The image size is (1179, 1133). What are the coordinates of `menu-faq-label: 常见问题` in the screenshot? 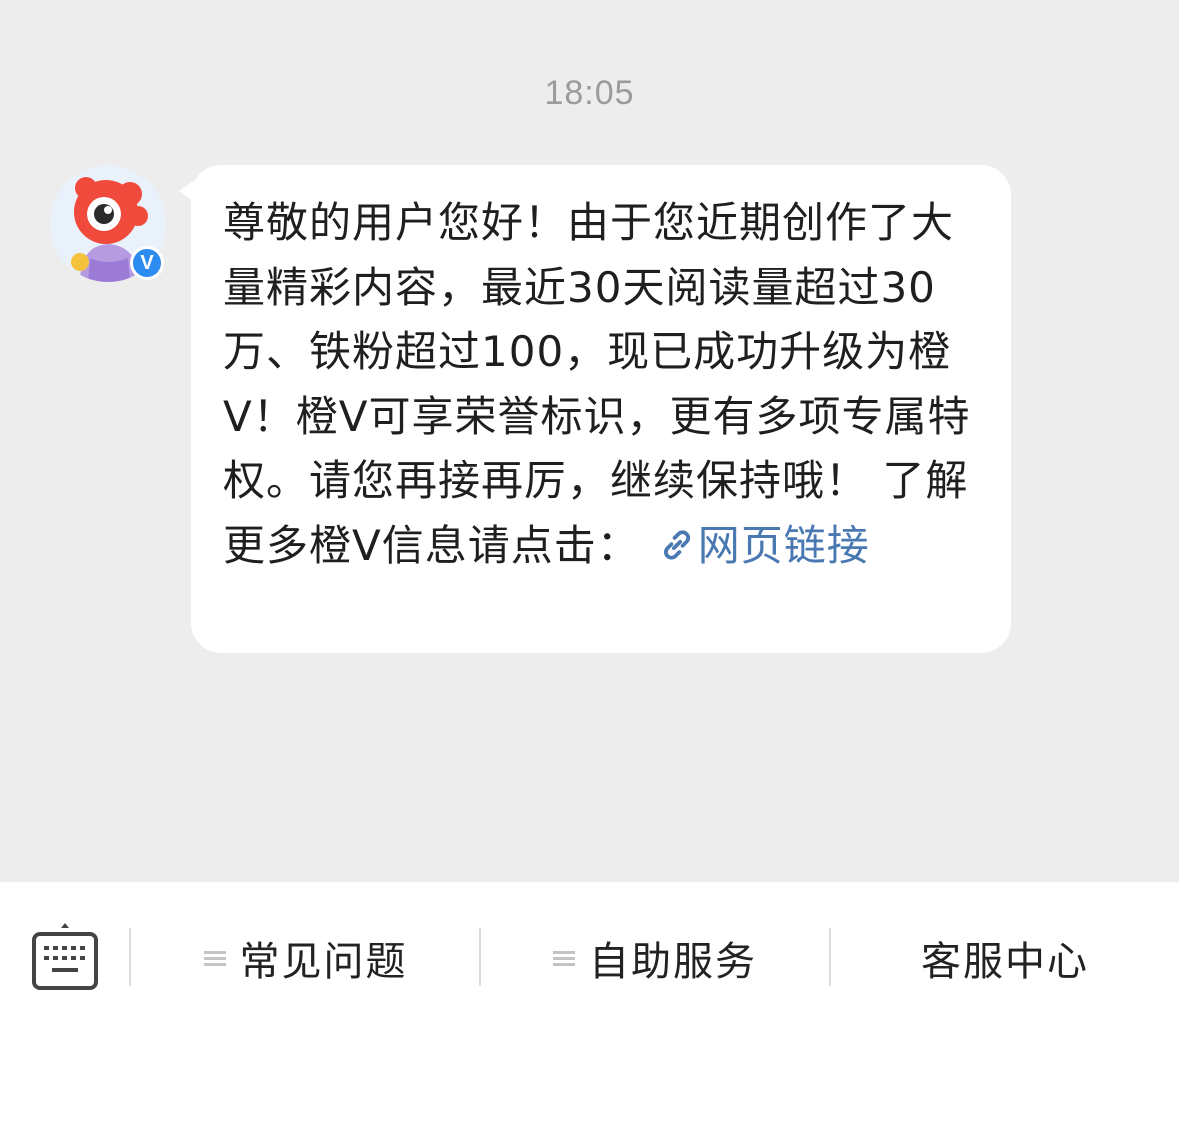 It's located at (323, 962).